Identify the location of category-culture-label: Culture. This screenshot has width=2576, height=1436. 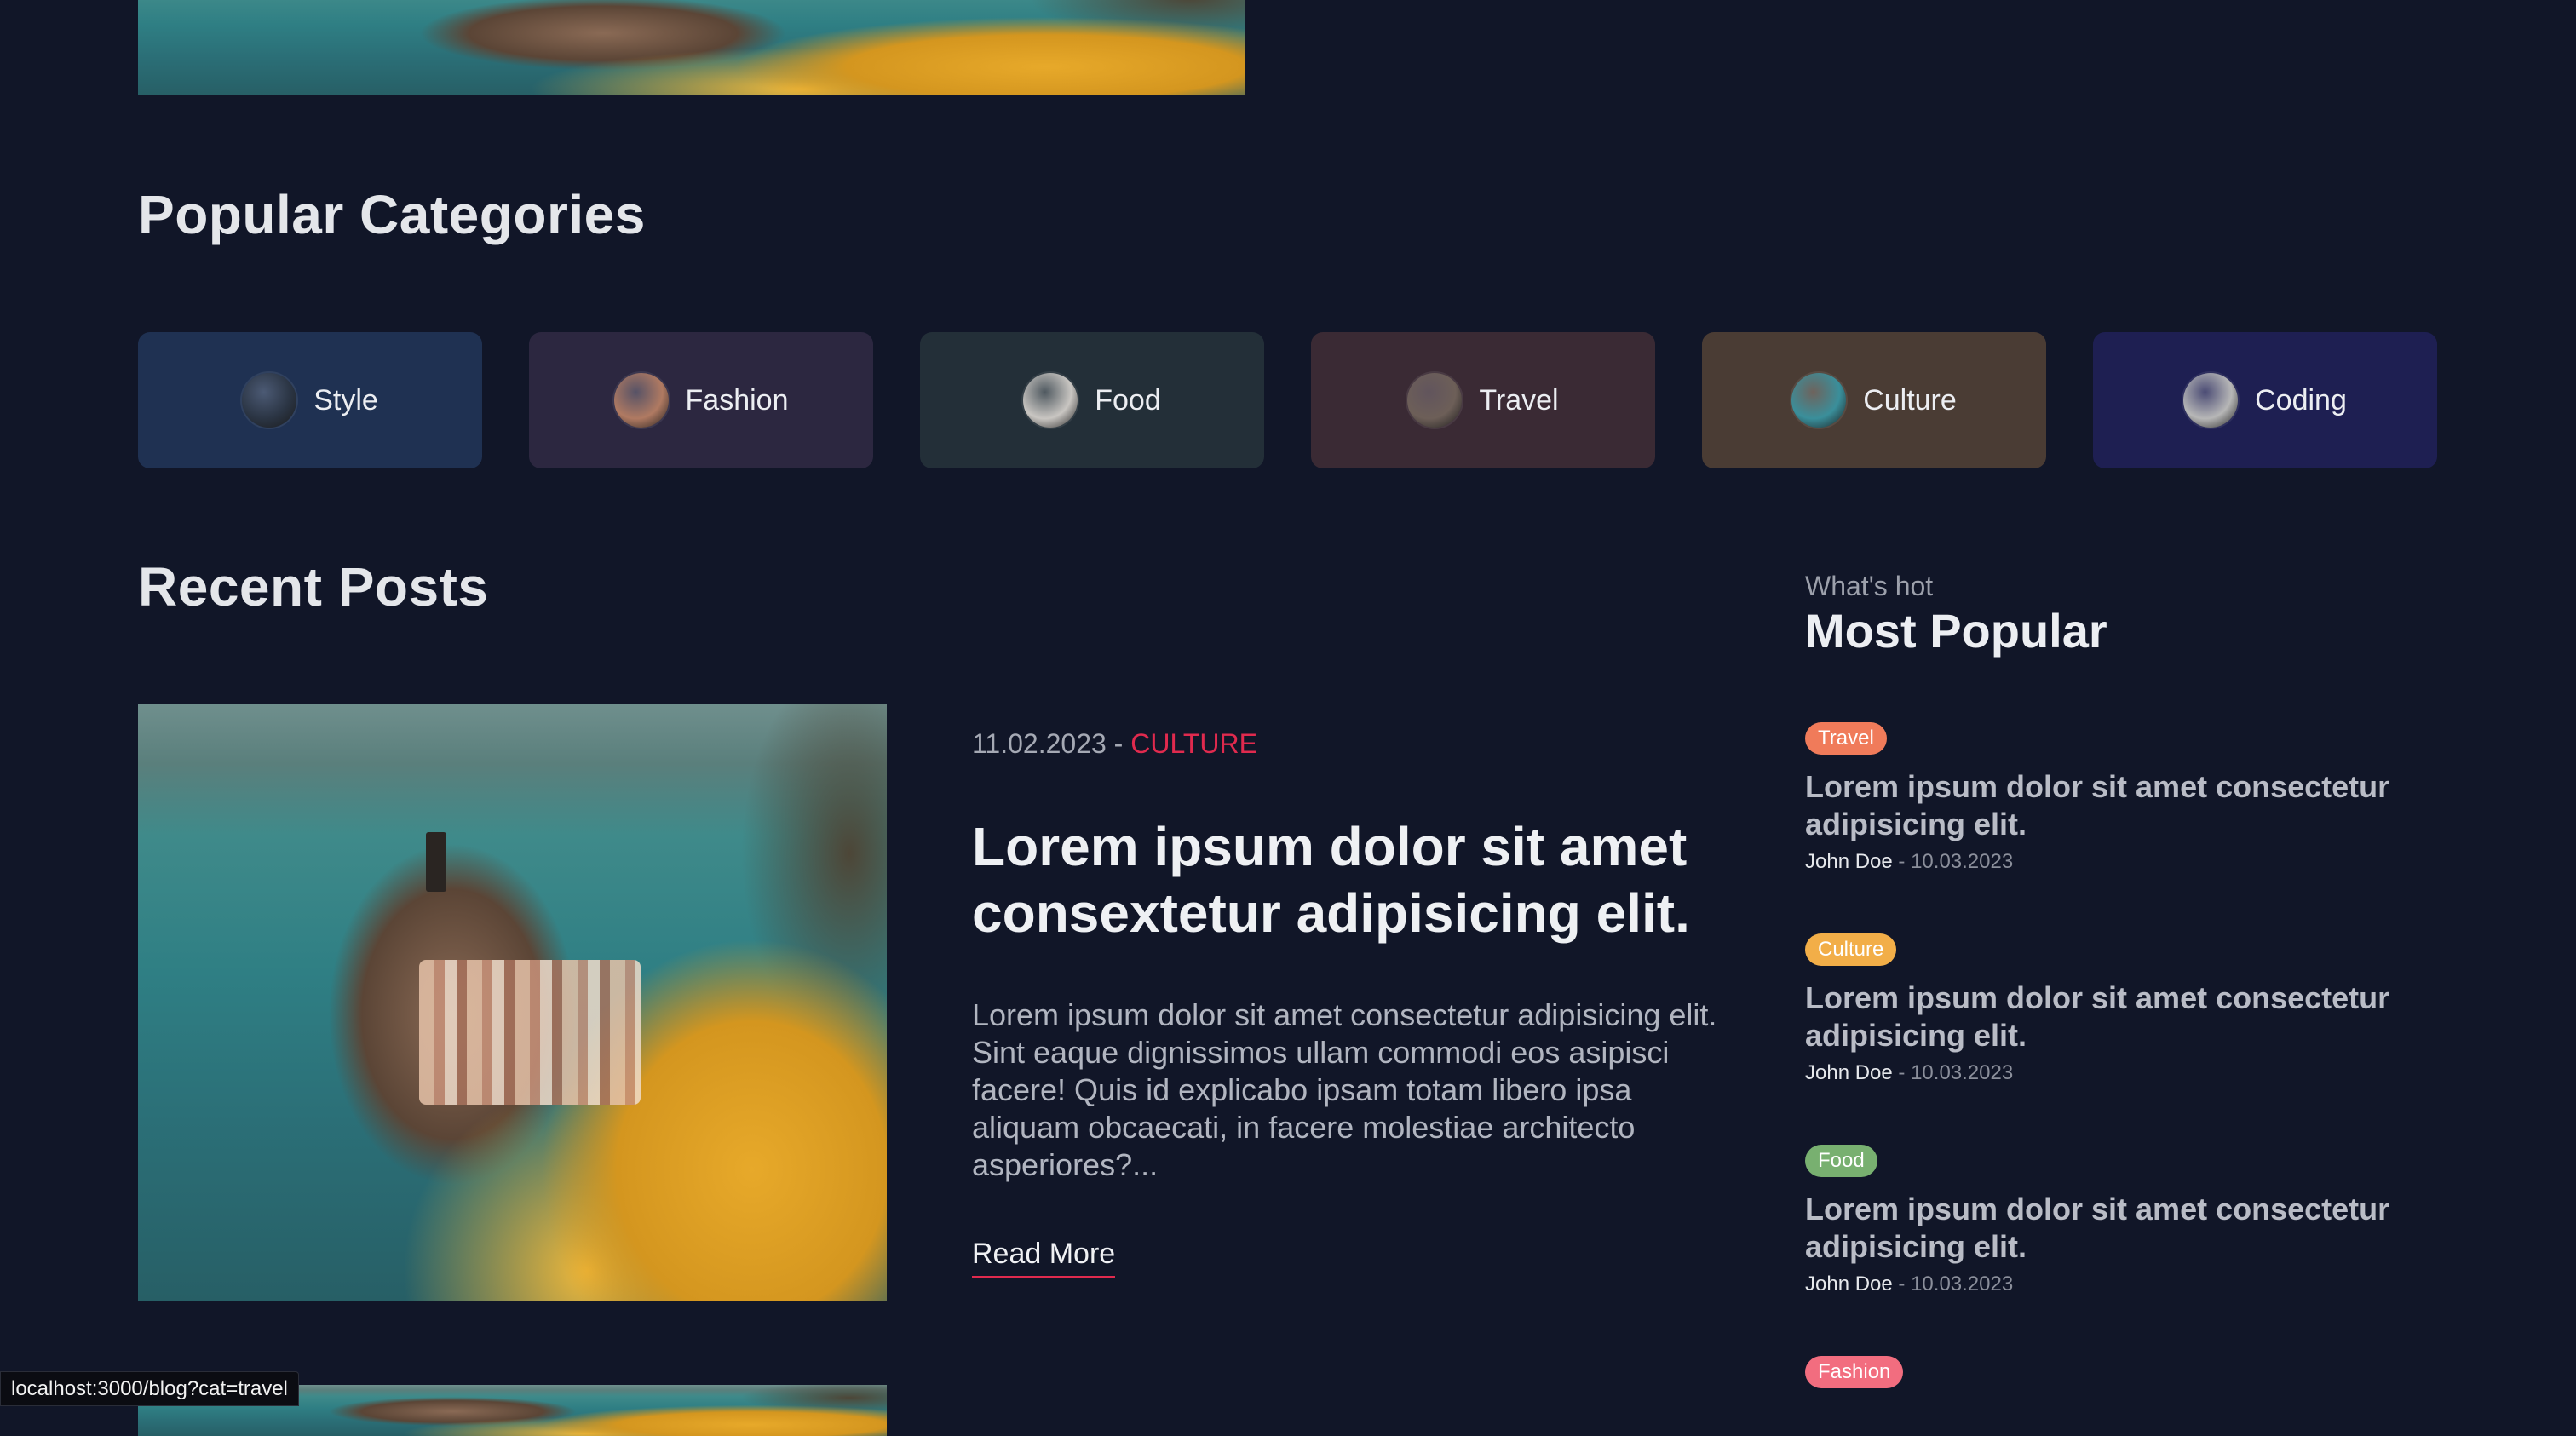
(1910, 400).